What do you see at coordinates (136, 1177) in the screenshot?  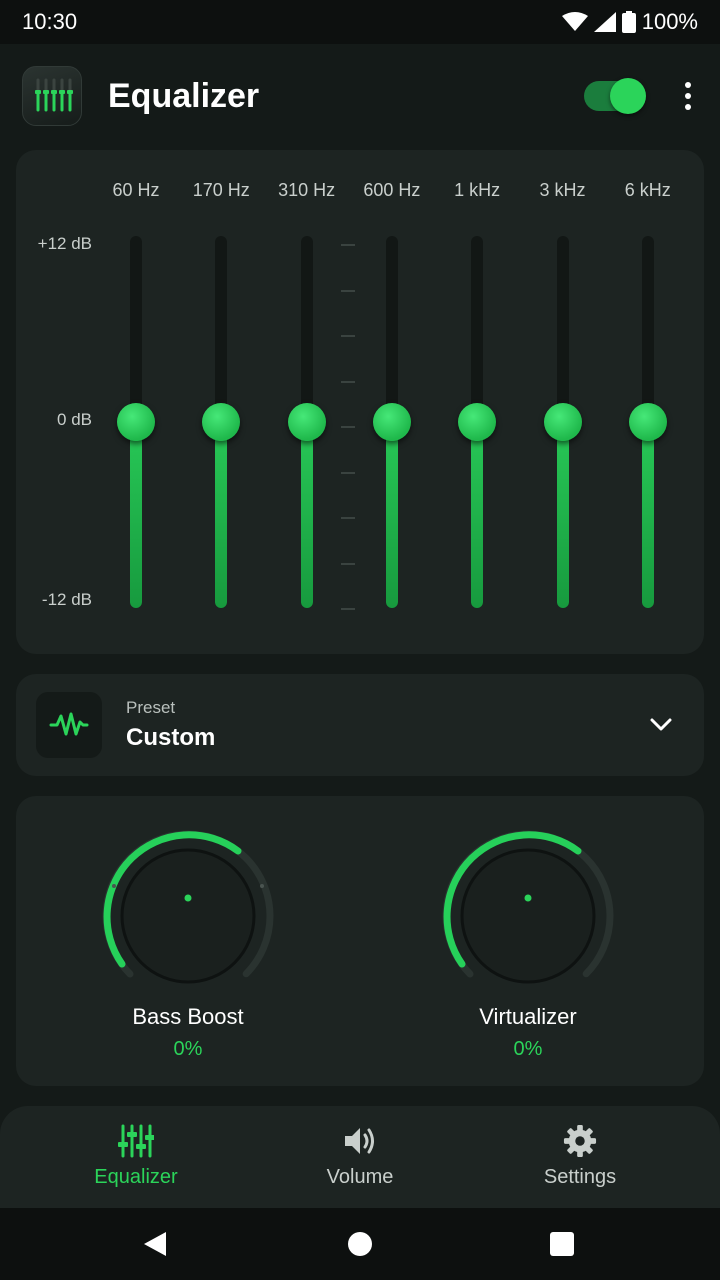 I see `nav-label: Equalizer` at bounding box center [136, 1177].